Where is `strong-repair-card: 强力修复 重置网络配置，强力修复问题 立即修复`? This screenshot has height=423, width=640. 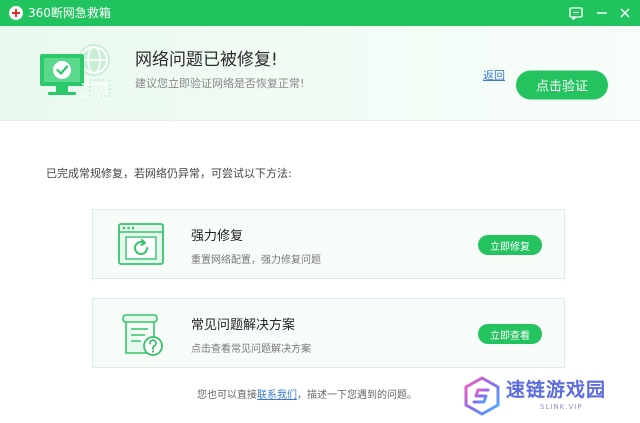 strong-repair-card: 强力修复 重置网络配置，强力修复问题 立即修复 is located at coordinates (328, 244).